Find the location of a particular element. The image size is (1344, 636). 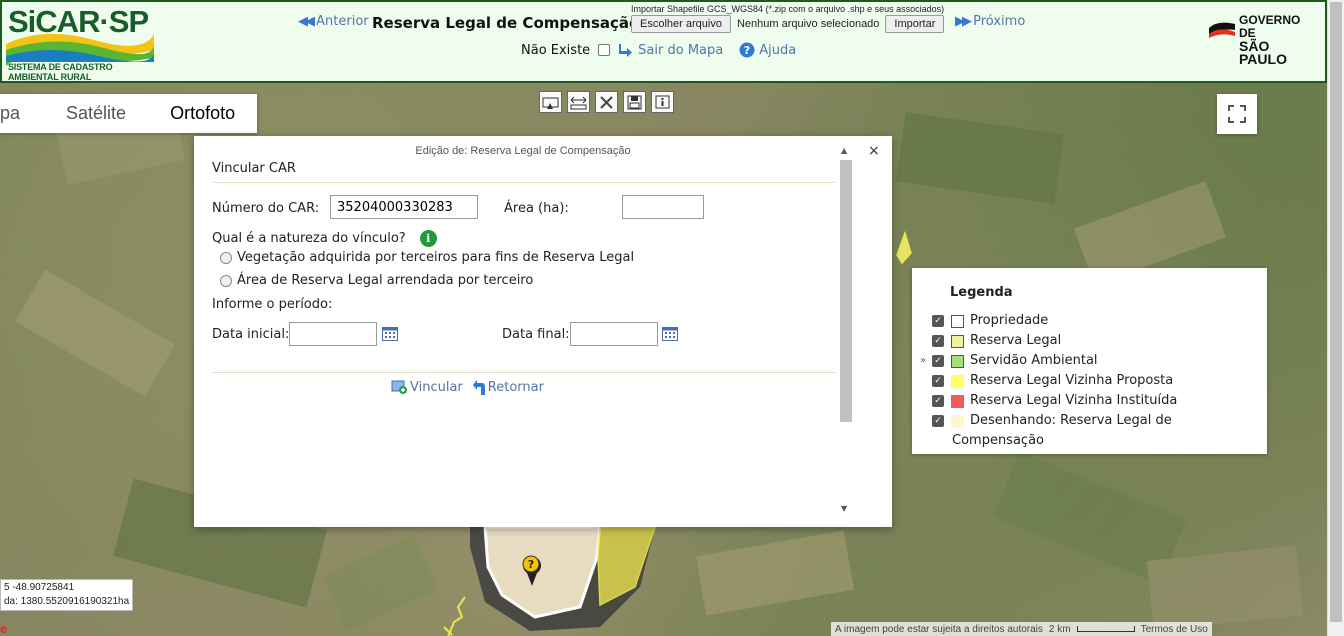

header-actions: Não Existe Sair do Mapa ? Ajuda is located at coordinates (658, 50).